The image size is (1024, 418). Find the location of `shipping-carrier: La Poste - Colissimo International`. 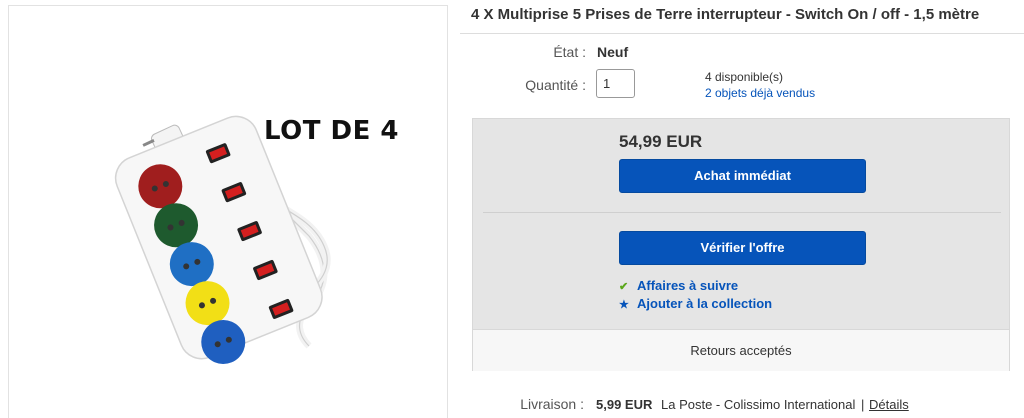

shipping-carrier: La Poste - Colissimo International is located at coordinates (758, 404).